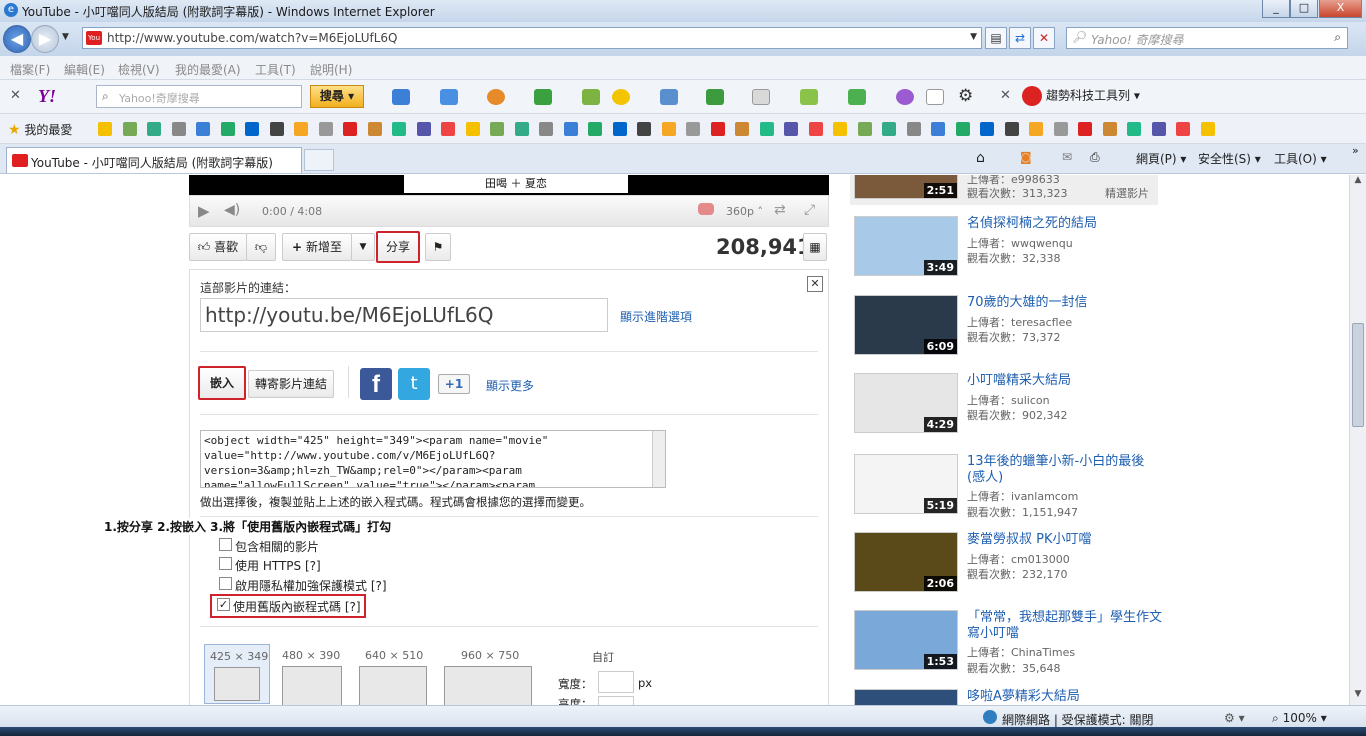  Describe the element at coordinates (139, 69) in the screenshot. I see `menu-view: 檢視(V)` at that location.